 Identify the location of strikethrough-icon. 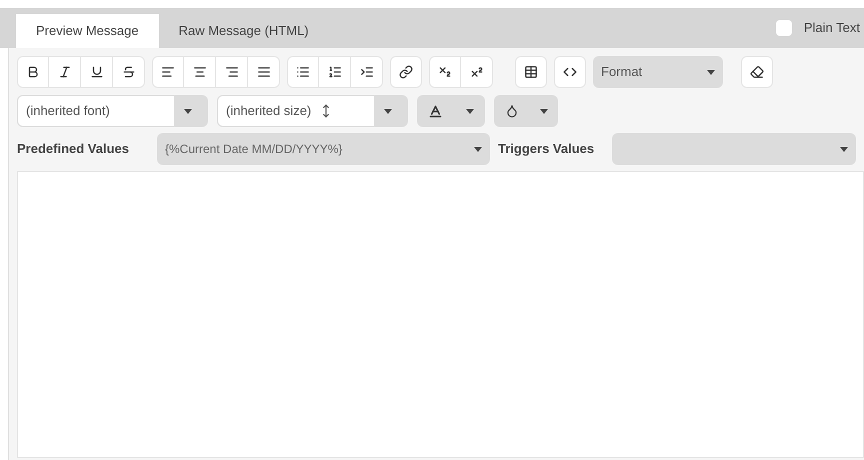
(129, 72).